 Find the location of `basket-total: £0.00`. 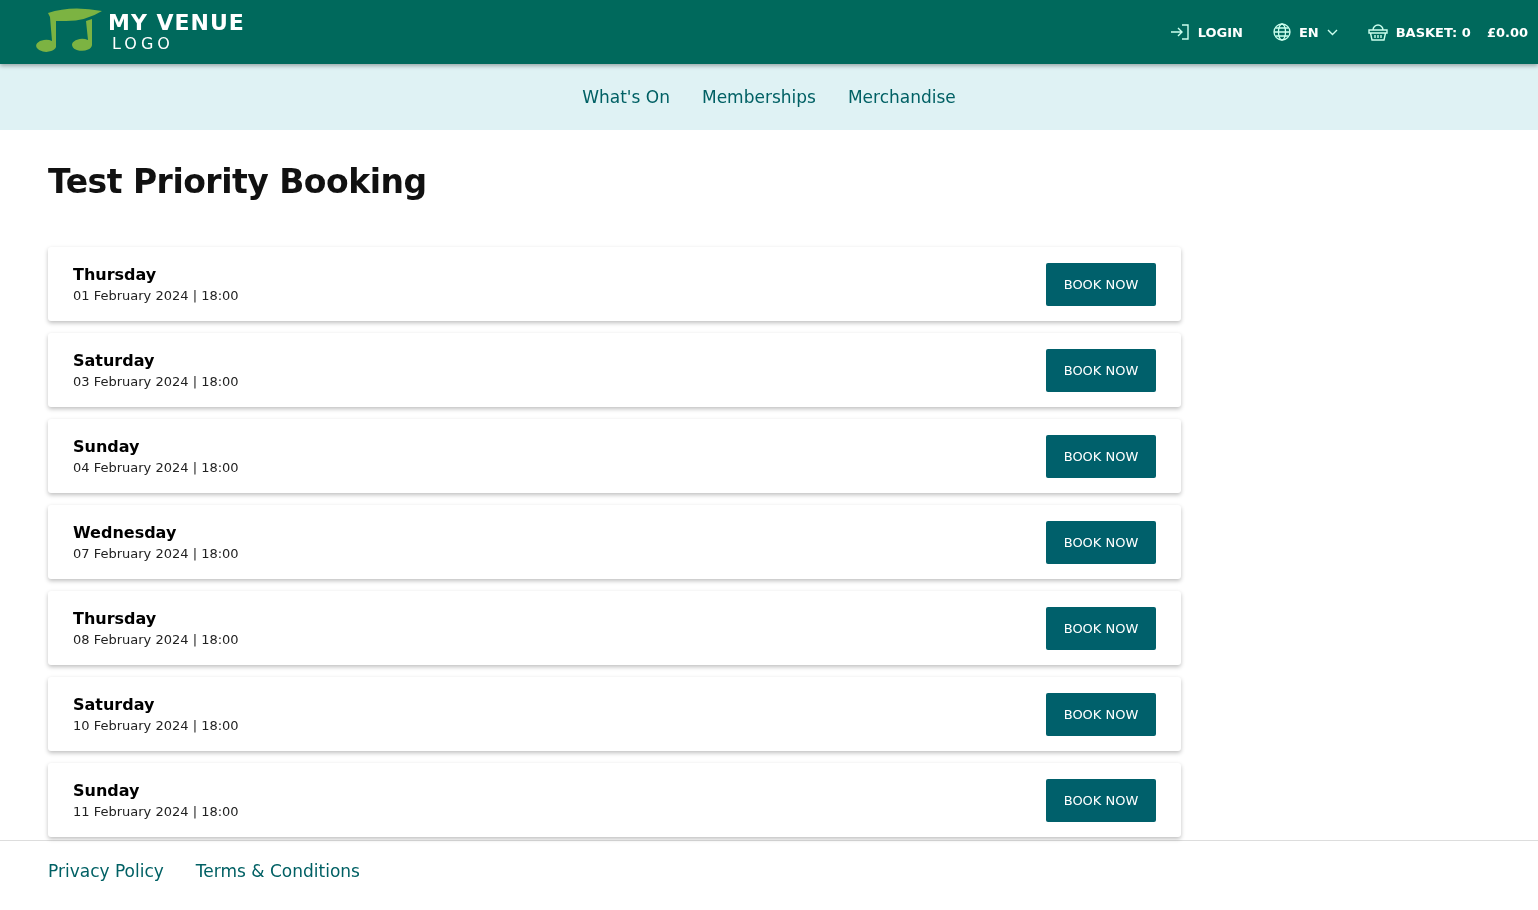

basket-total: £0.00 is located at coordinates (1507, 32).